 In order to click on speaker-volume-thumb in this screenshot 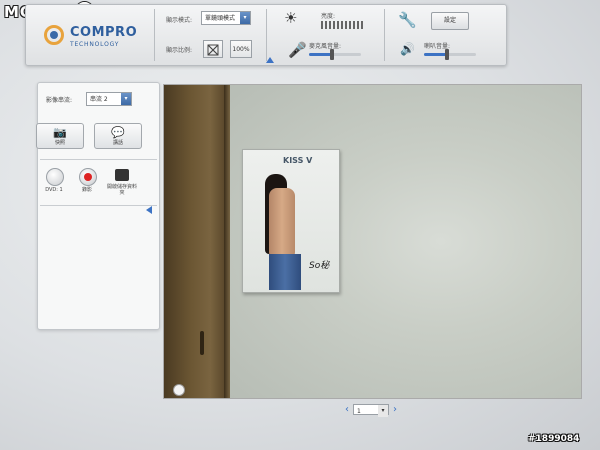, I will do `click(447, 54)`.